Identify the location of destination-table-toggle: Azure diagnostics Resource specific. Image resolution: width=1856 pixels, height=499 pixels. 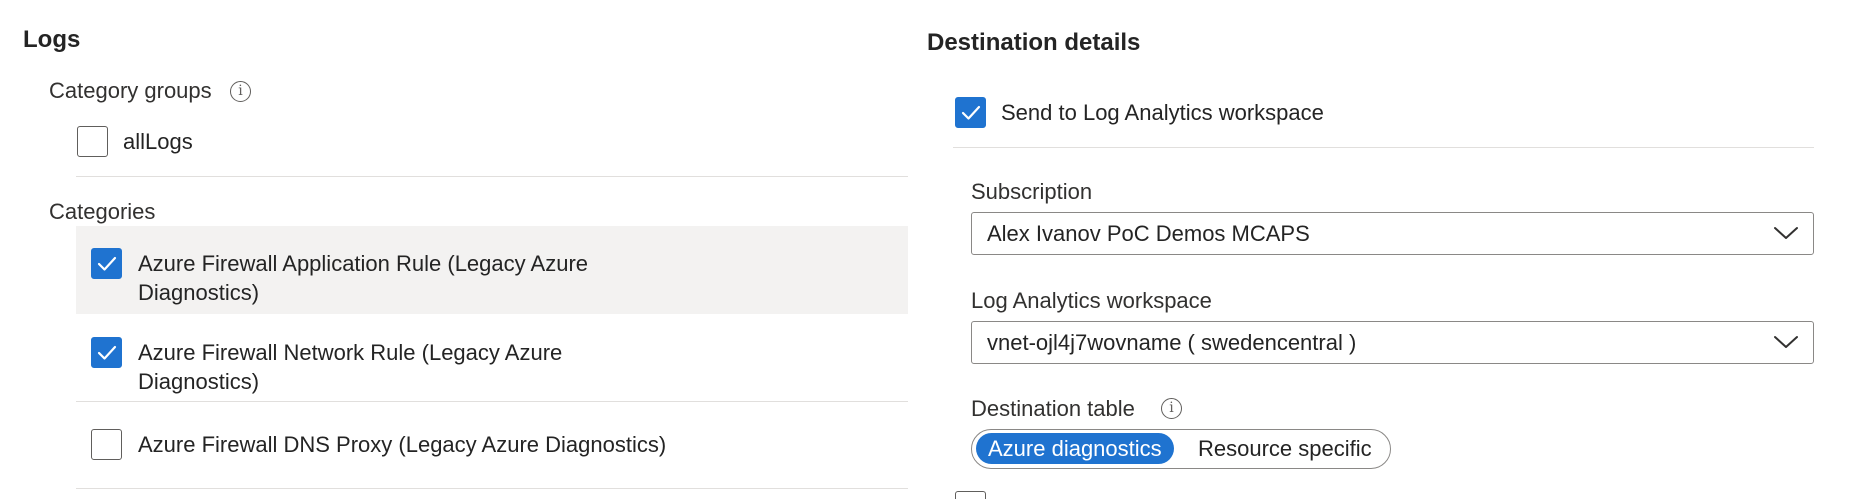
(1181, 449).